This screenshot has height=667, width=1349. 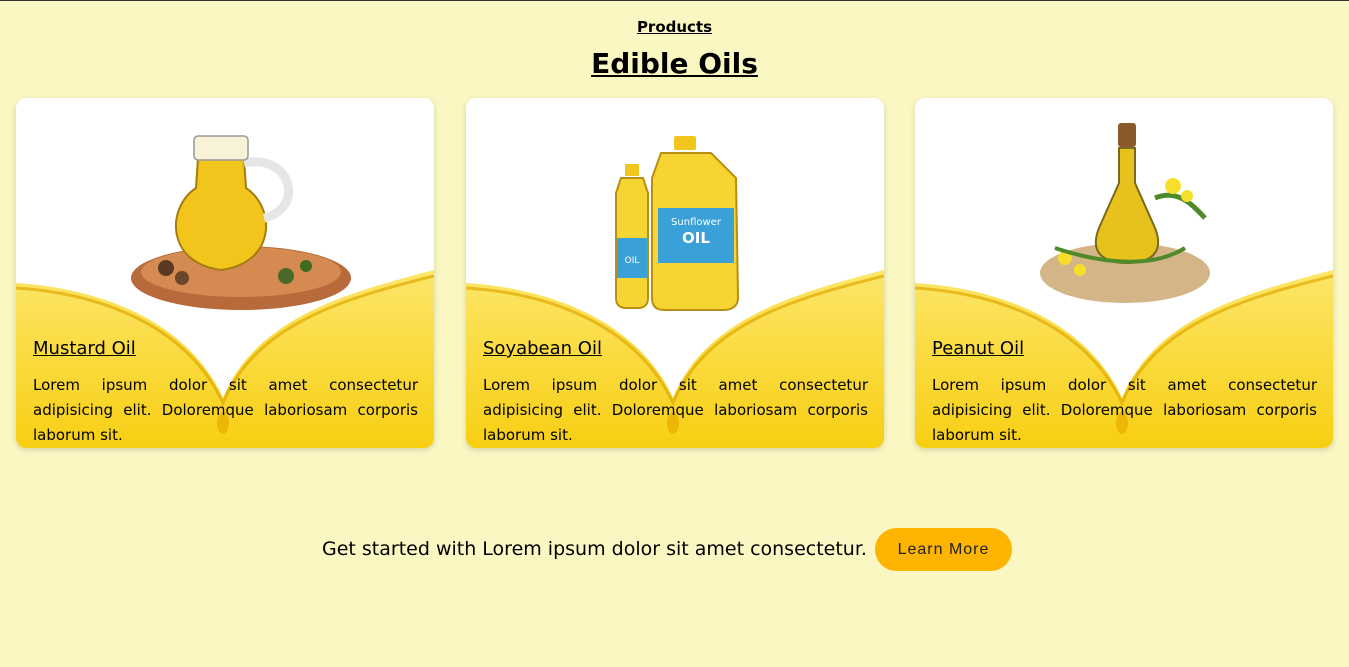 I want to click on product-title: Peanut Oil, so click(x=978, y=348).